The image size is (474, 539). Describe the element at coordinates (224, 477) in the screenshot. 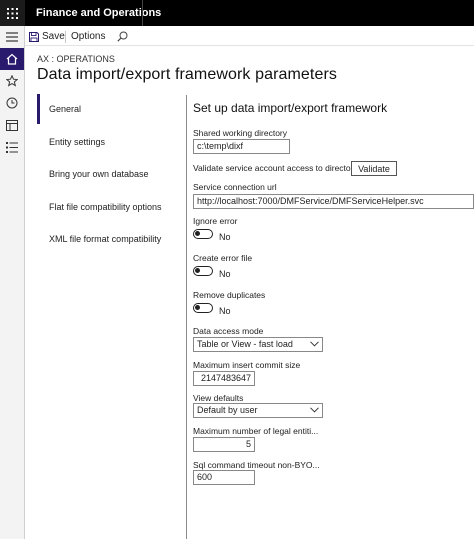

I see `sql-timeout-input: 600` at that location.